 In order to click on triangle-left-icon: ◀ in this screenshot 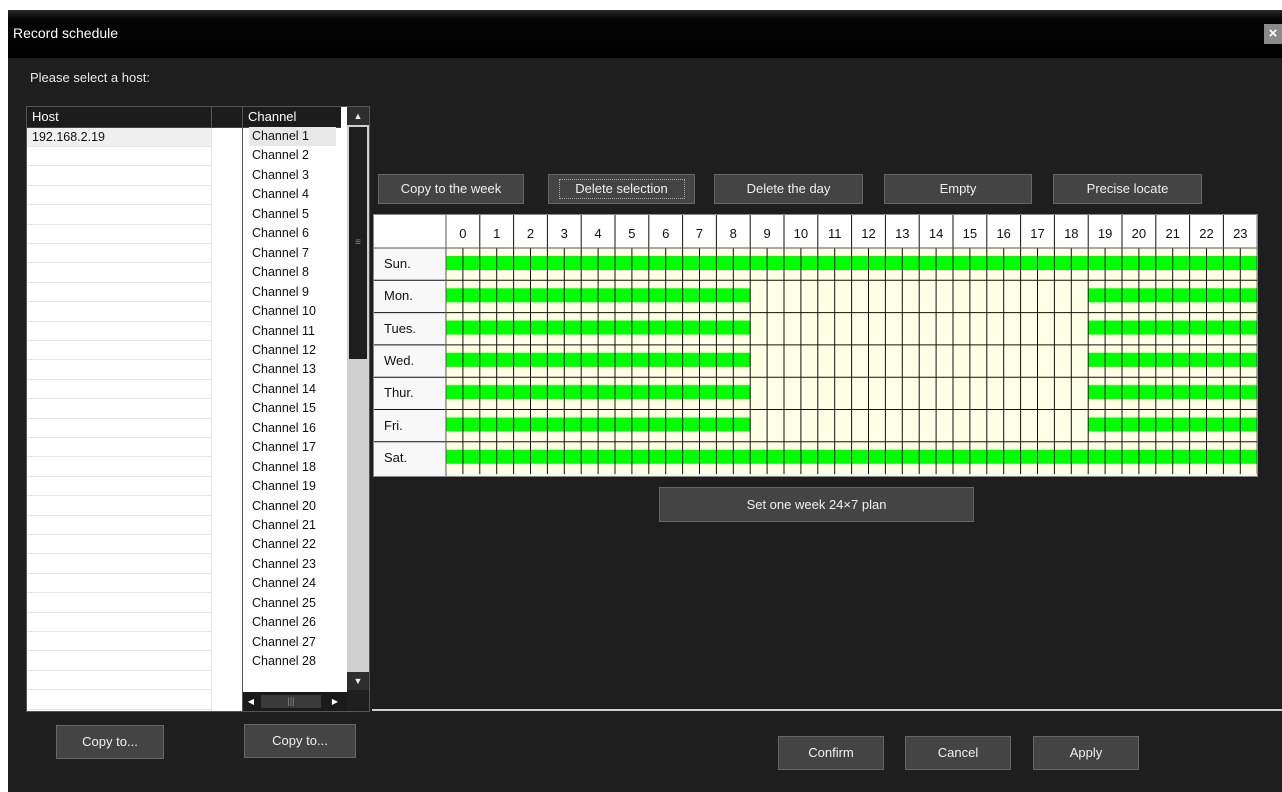, I will do `click(251, 701)`.